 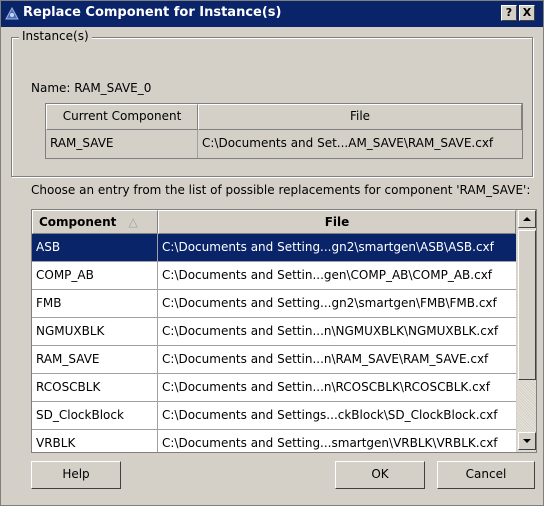 I want to click on arrow-down-icon, so click(x=527, y=441).